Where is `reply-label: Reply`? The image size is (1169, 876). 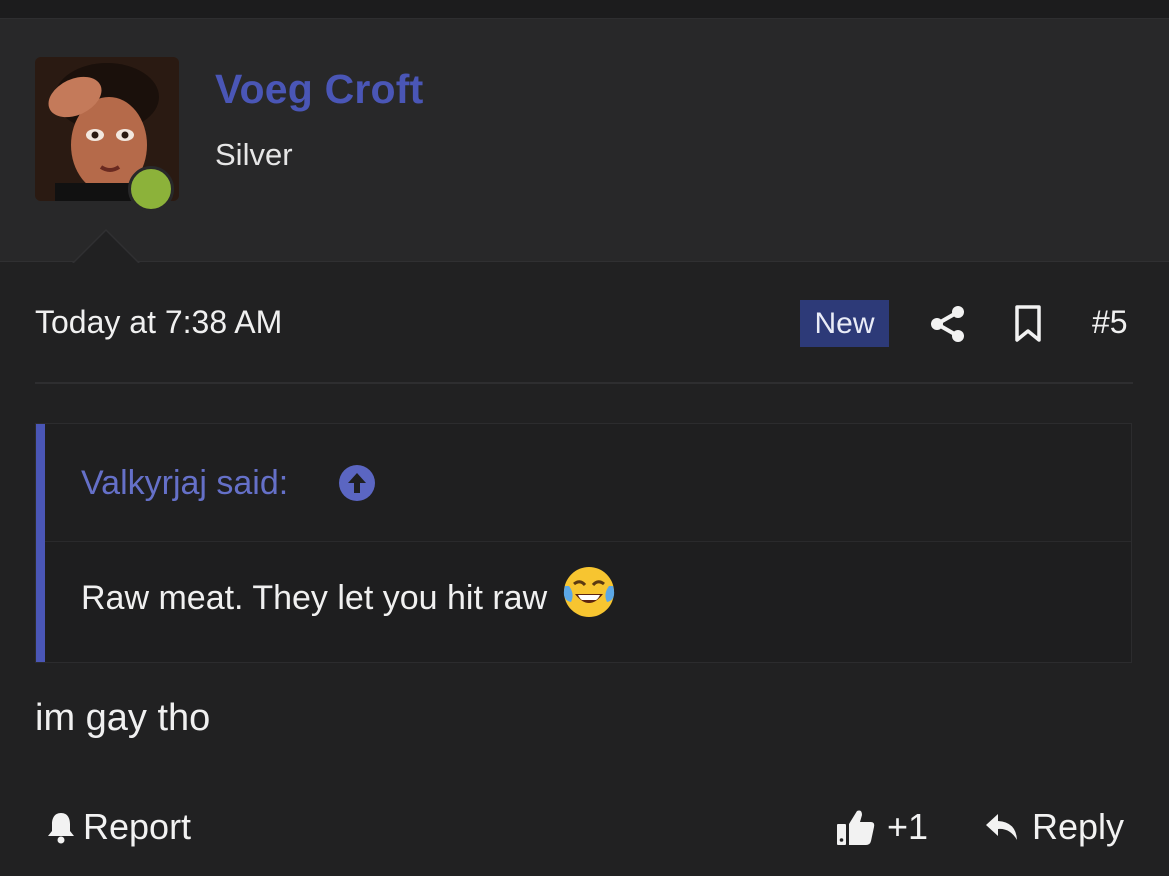
reply-label: Reply is located at coordinates (1078, 826).